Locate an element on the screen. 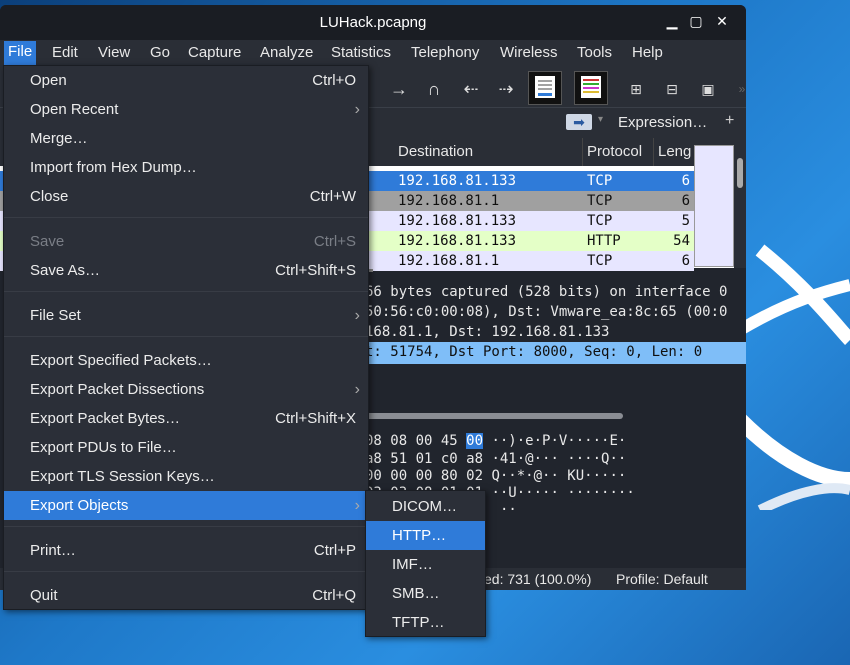 Image resolution: width=850 pixels, height=665 pixels. menu-item-open: Open Ctrl+O is located at coordinates (186, 80).